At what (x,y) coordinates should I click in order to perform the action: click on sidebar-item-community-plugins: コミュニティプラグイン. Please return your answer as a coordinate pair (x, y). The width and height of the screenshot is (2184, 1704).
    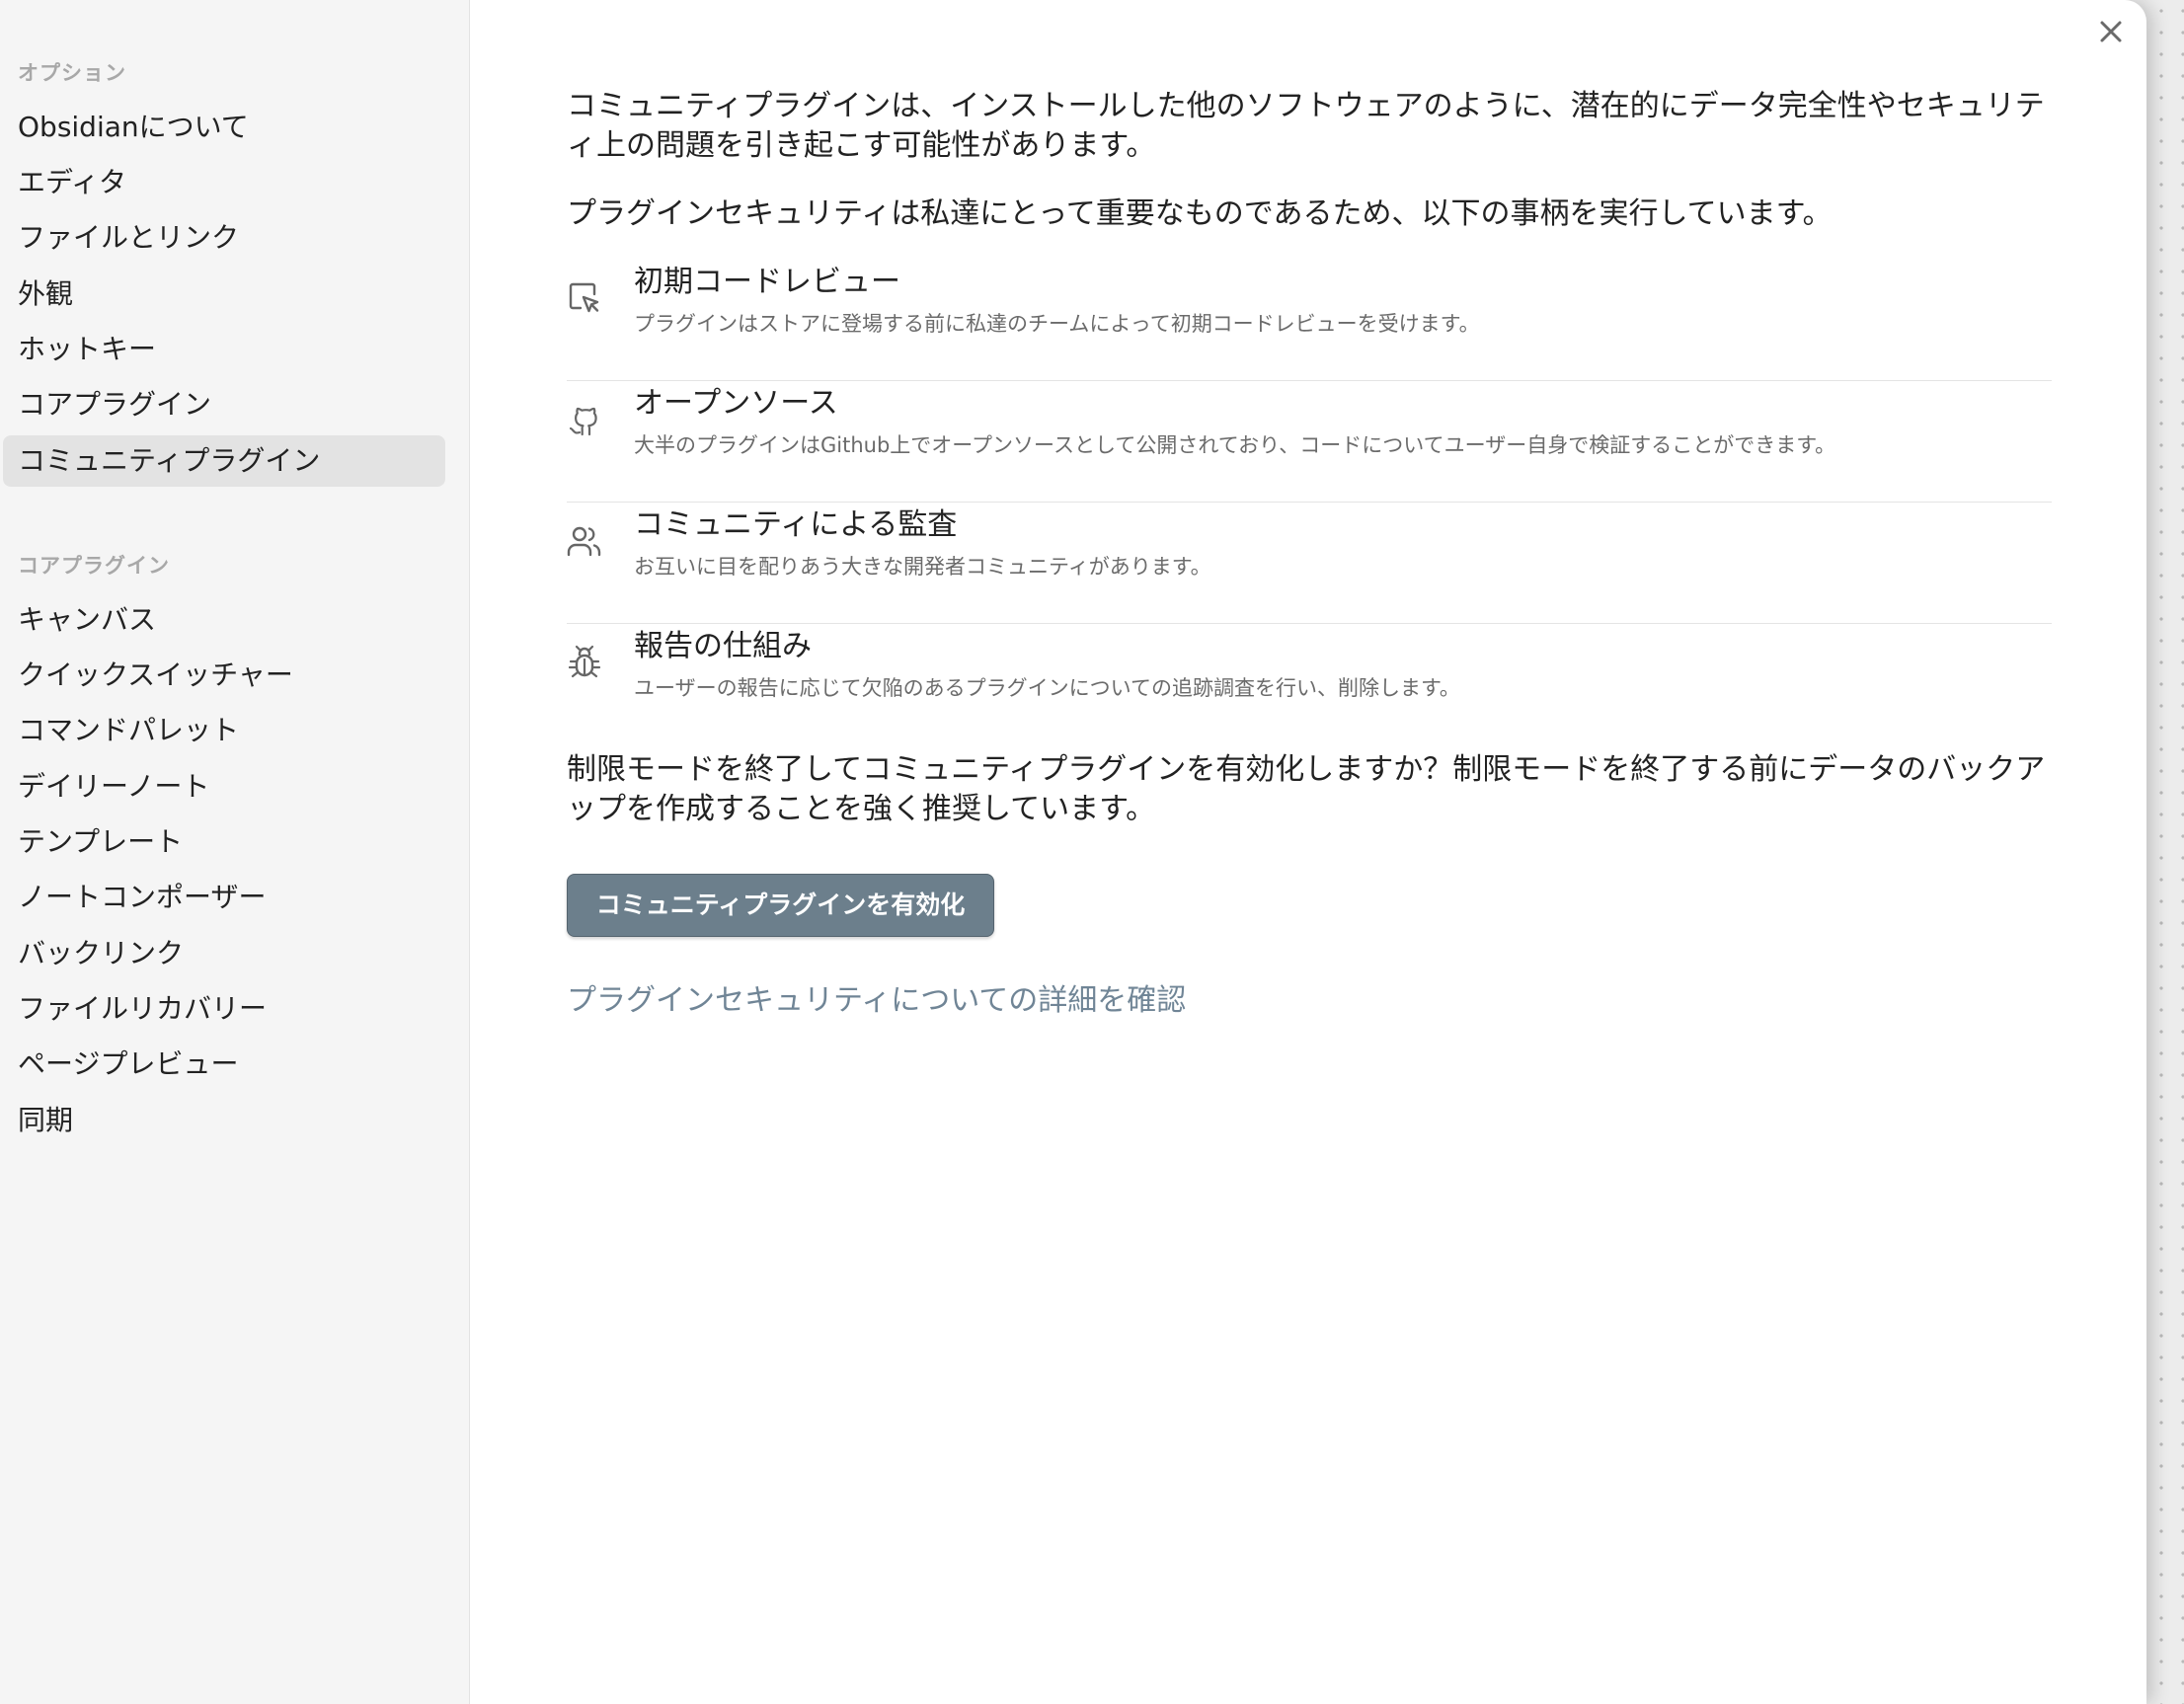
    Looking at the image, I should click on (224, 461).